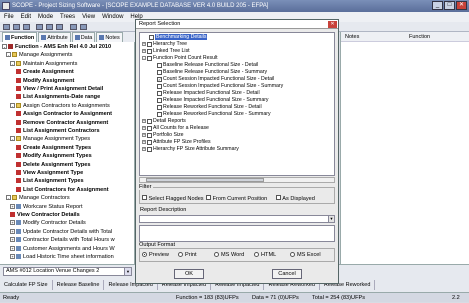  Describe the element at coordinates (187, 255) in the screenshot. I see `output-print: Print` at that location.